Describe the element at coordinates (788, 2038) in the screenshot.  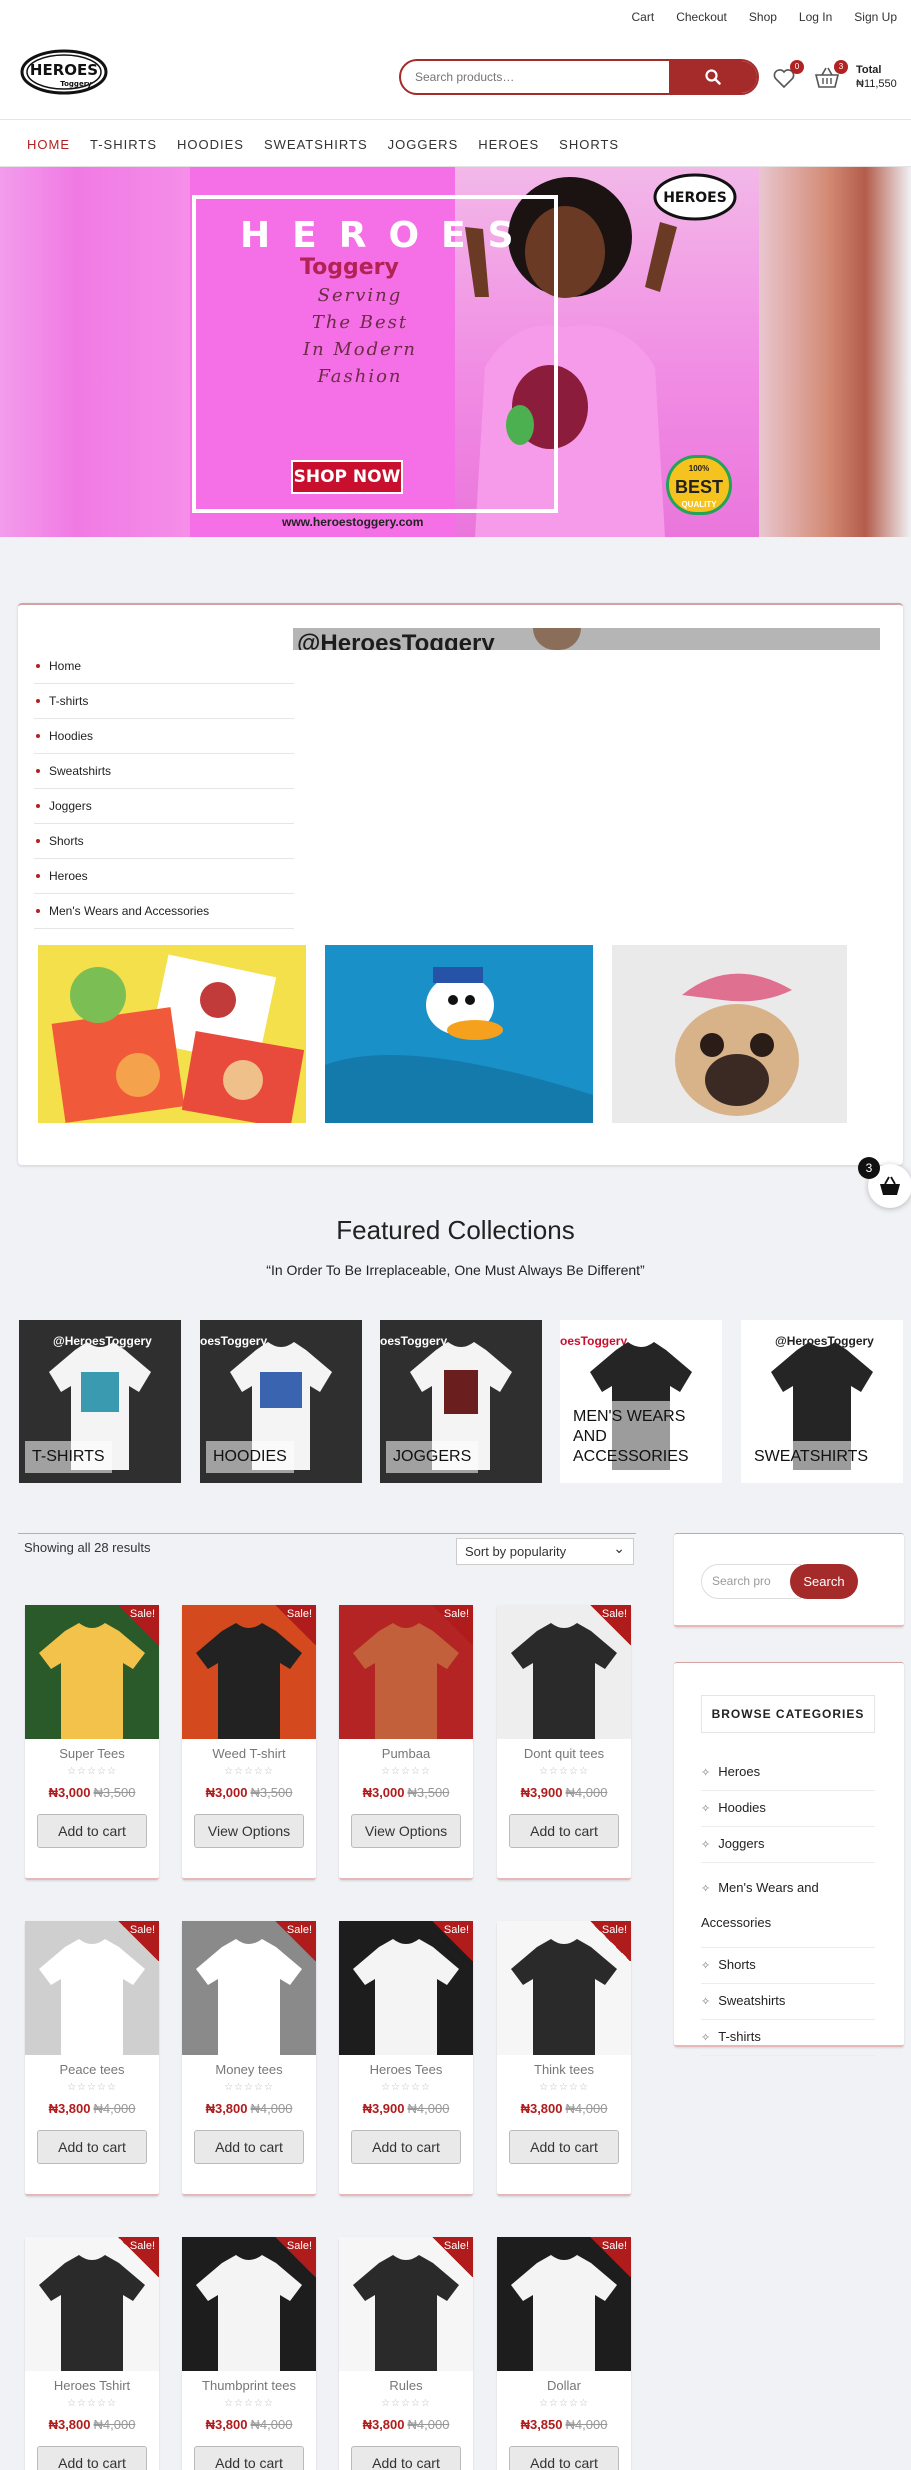
I see `sidebar-cat-tshirts: ✧ T-shirts` at that location.